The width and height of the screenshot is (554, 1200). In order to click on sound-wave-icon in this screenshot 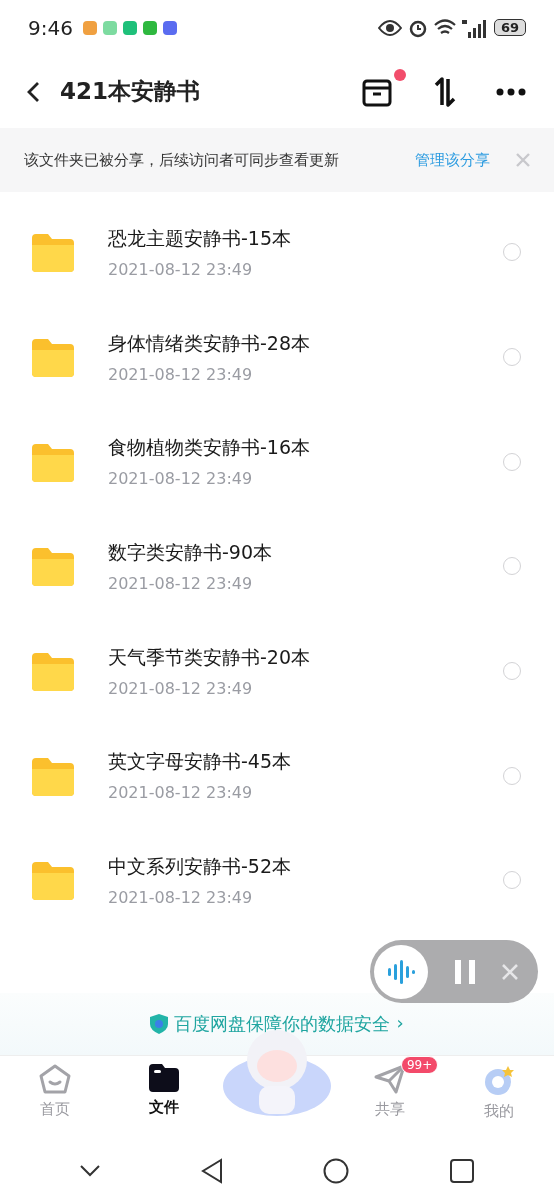, I will do `click(401, 971)`.